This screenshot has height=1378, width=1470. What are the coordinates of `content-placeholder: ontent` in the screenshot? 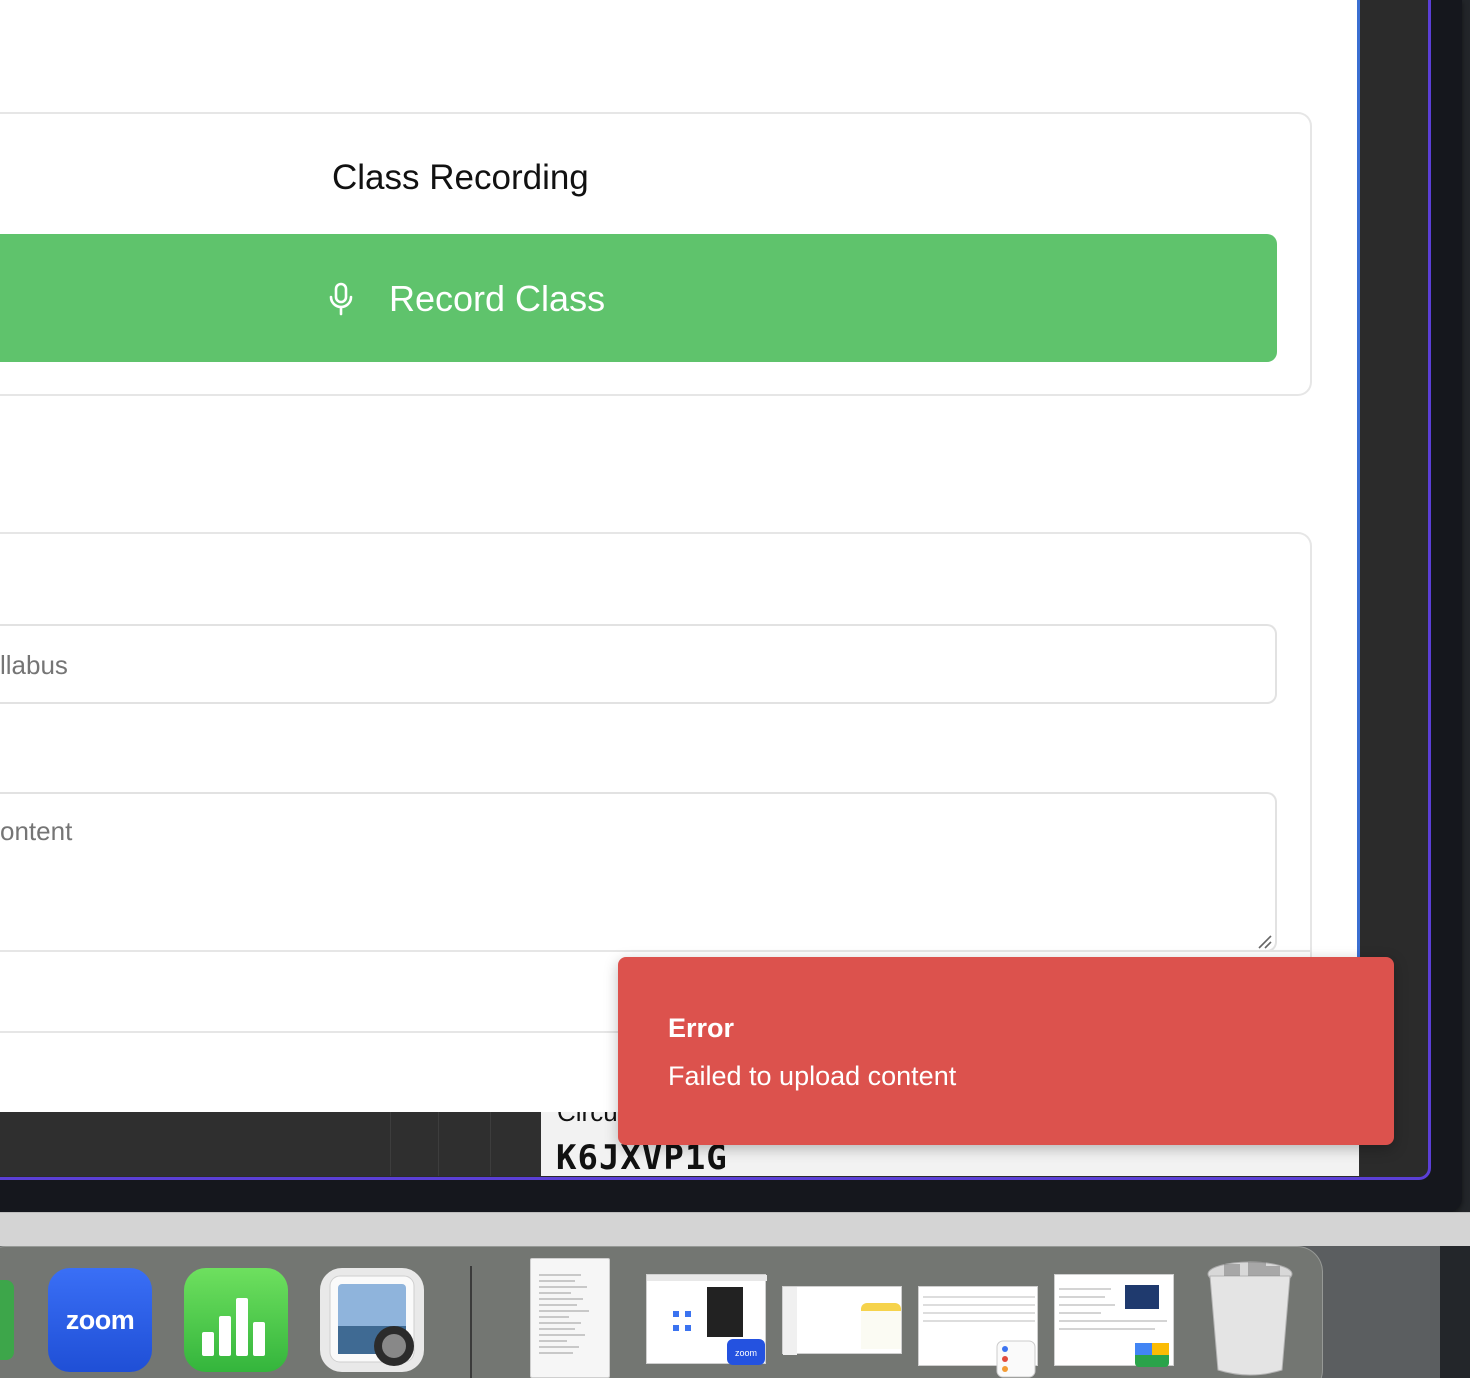 It's located at (36, 831).